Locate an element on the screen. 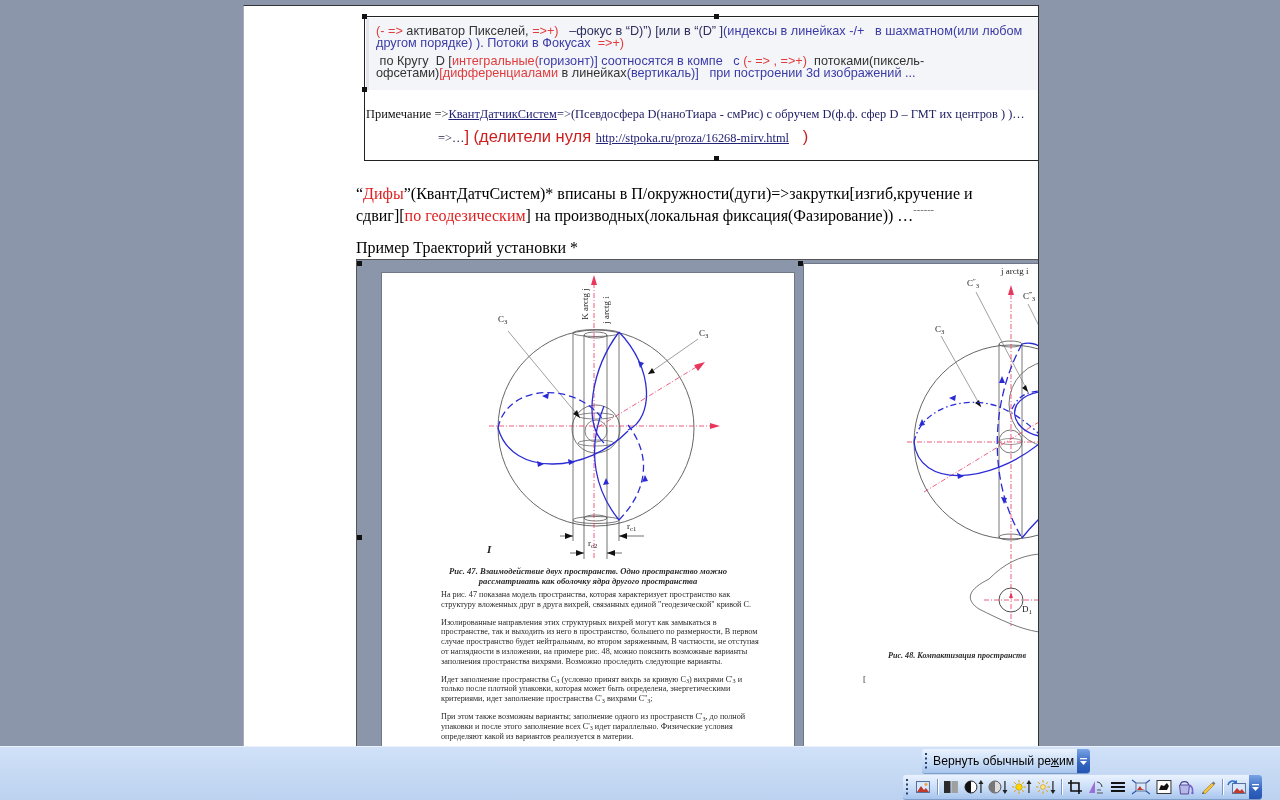  line-style-icon is located at coordinates (1118, 787).